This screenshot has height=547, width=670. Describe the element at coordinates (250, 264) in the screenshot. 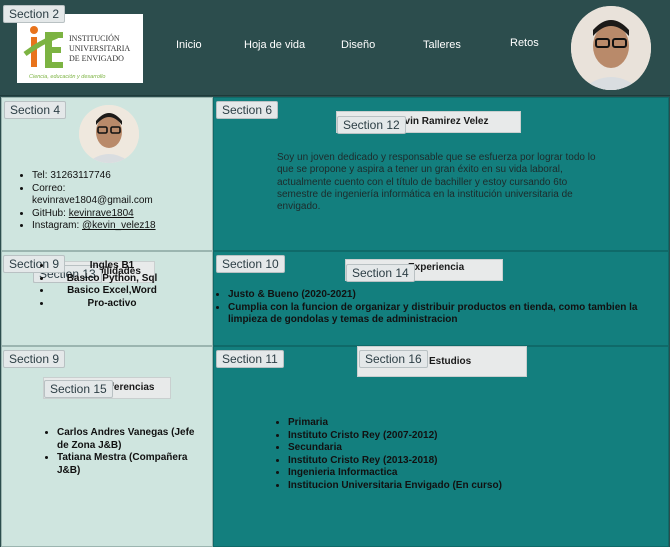

I see `section-tag-experience: Section 10` at that location.